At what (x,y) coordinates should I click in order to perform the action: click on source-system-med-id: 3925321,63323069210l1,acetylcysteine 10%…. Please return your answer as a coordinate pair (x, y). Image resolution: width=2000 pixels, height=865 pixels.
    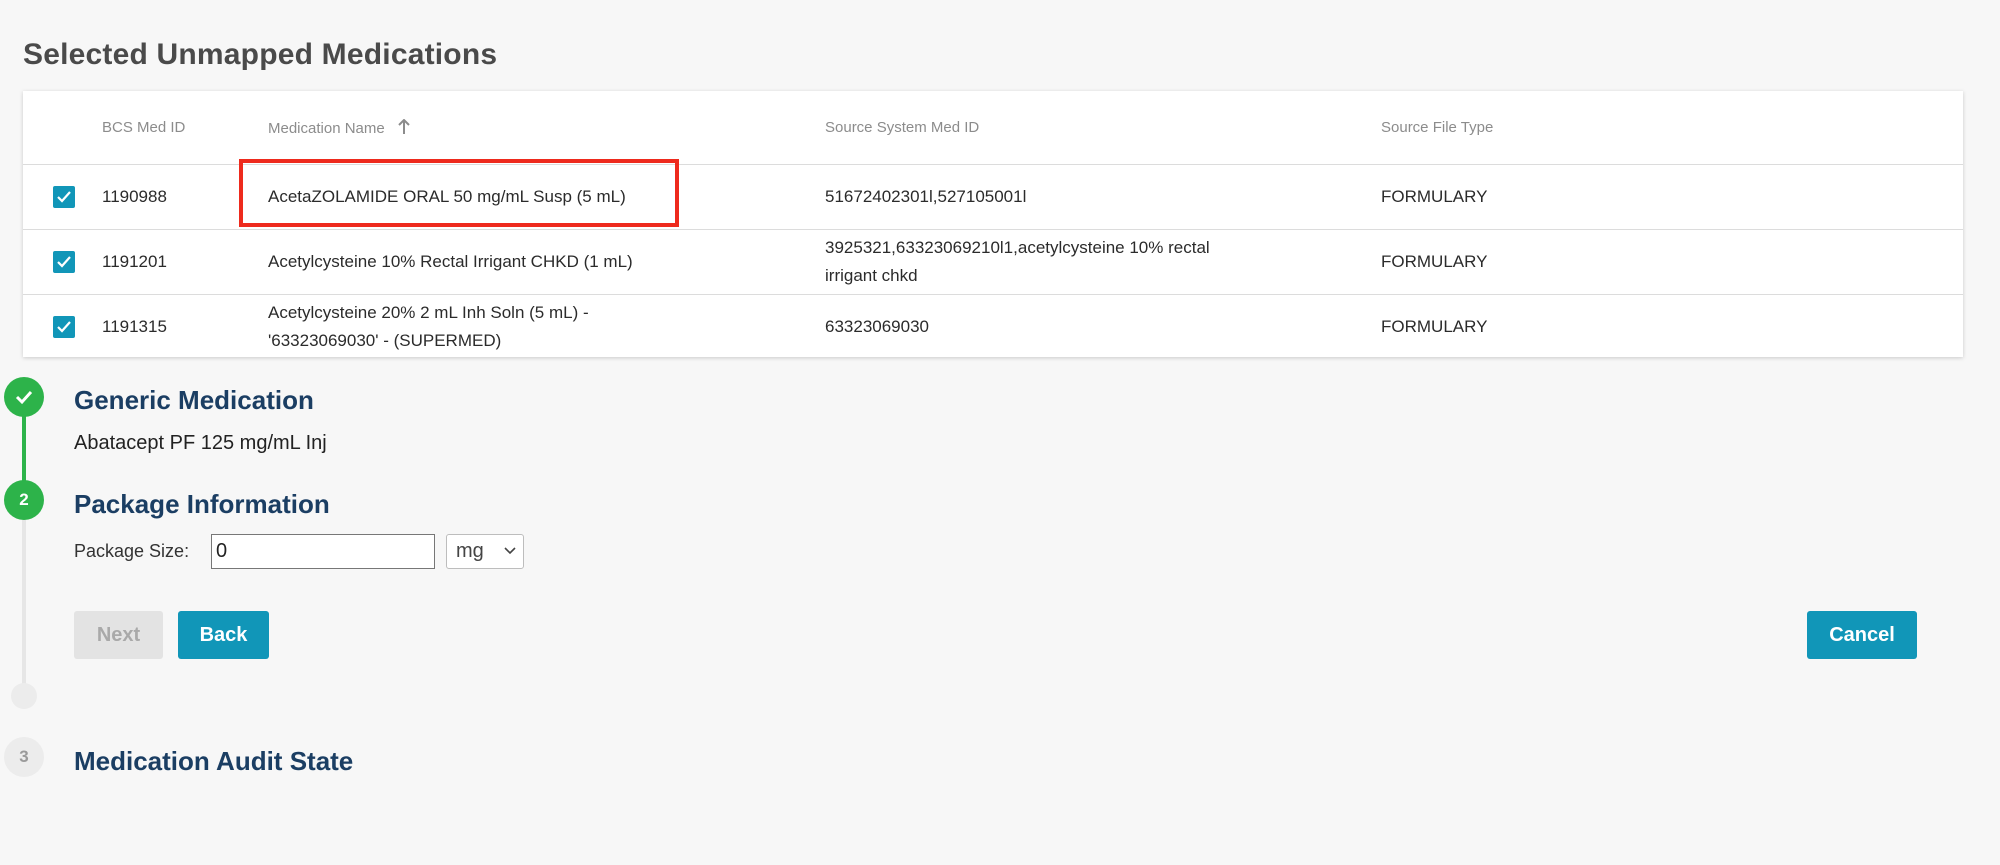
    Looking at the image, I should click on (1017, 262).